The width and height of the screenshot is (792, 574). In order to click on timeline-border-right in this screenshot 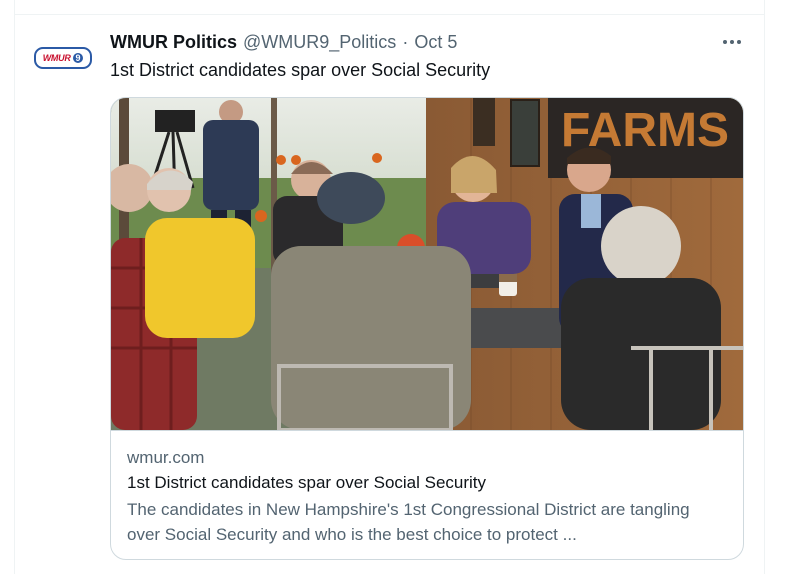, I will do `click(764, 287)`.